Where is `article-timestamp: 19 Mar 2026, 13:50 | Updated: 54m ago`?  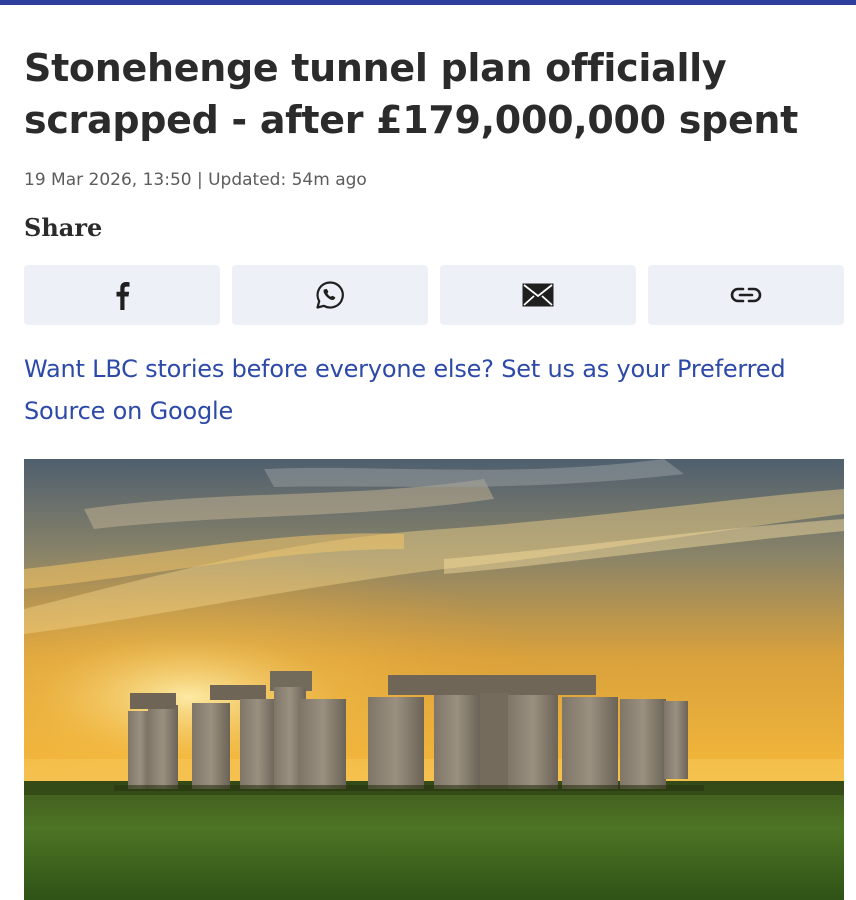 article-timestamp: 19 Mar 2026, 13:50 | Updated: 54m ago is located at coordinates (195, 180).